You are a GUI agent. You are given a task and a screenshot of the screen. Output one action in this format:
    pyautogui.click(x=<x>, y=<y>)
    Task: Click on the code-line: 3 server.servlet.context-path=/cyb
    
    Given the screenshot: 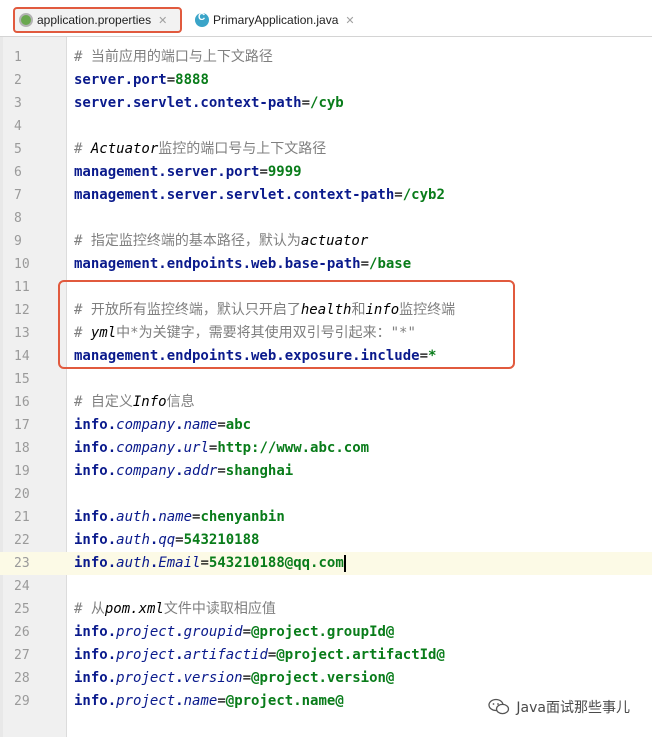 What is the action you would take?
    pyautogui.click(x=326, y=103)
    